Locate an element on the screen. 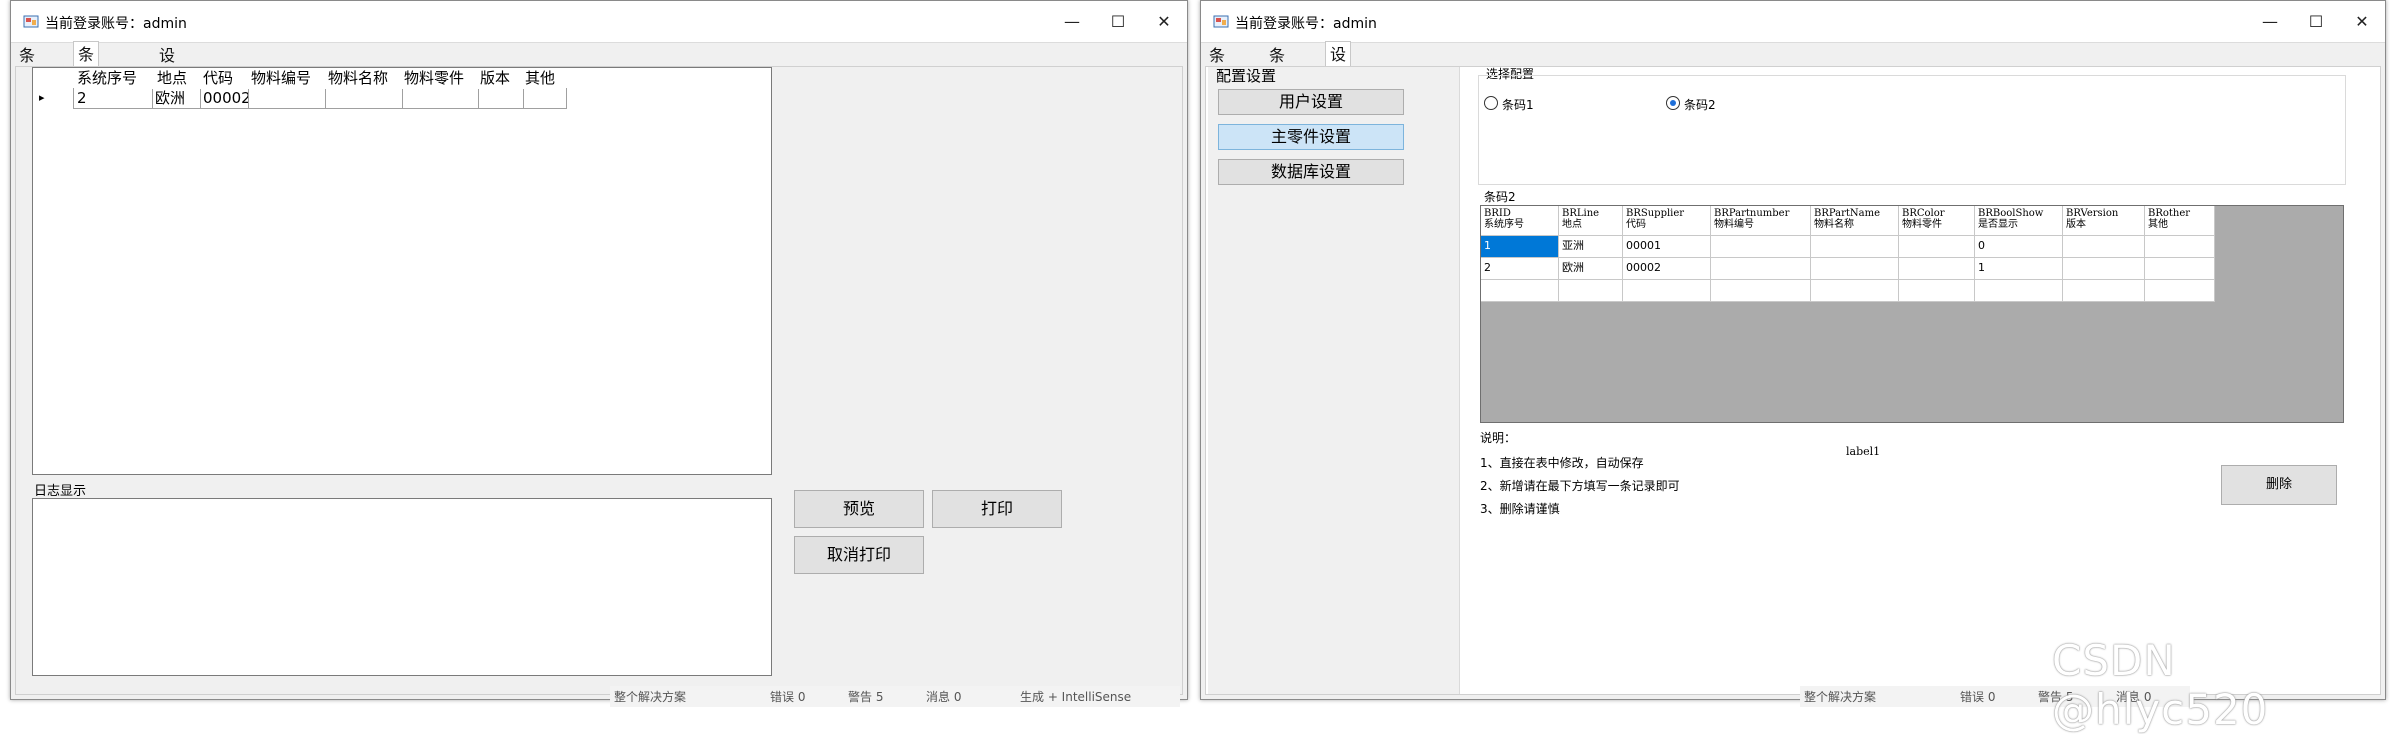 Image resolution: width=2390 pixels, height=734 pixels. table-row: ▸ 2 欧洲 00002 is located at coordinates (300, 98).